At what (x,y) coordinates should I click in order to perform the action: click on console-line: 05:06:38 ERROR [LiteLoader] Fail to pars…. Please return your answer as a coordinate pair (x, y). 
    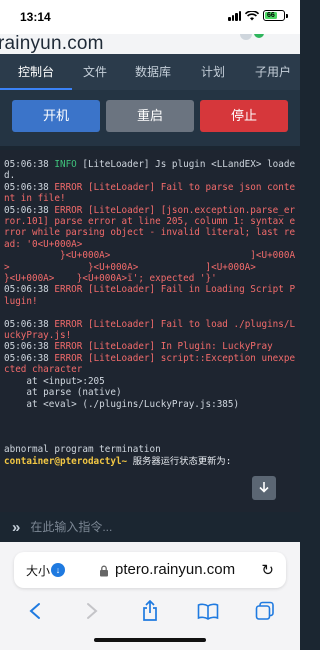
    Looking at the image, I should click on (150, 193).